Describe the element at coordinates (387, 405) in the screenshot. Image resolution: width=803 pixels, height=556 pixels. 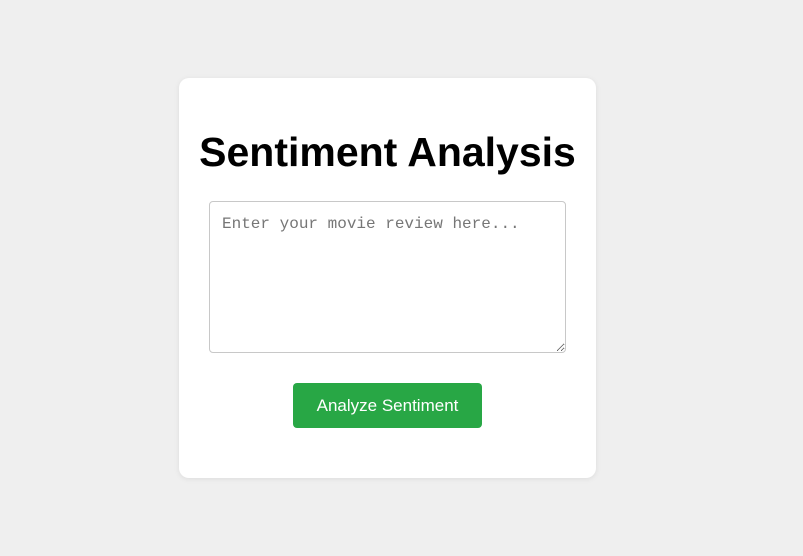
I see `analyze-sentiment-button: Analyze Sentiment` at that location.